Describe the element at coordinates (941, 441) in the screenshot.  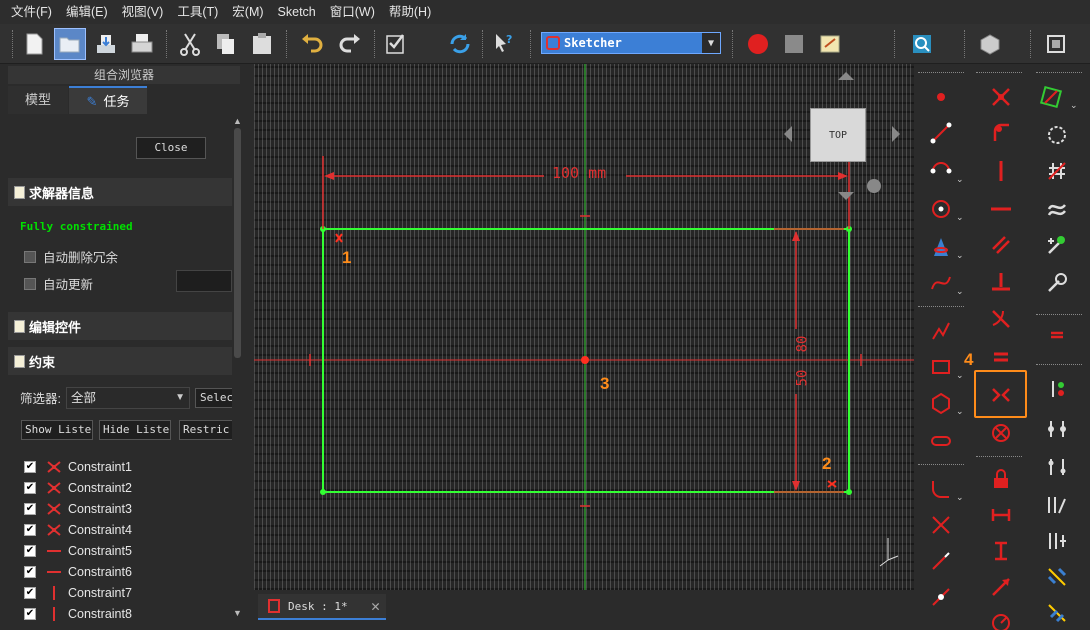
I see `slot-icon` at that location.